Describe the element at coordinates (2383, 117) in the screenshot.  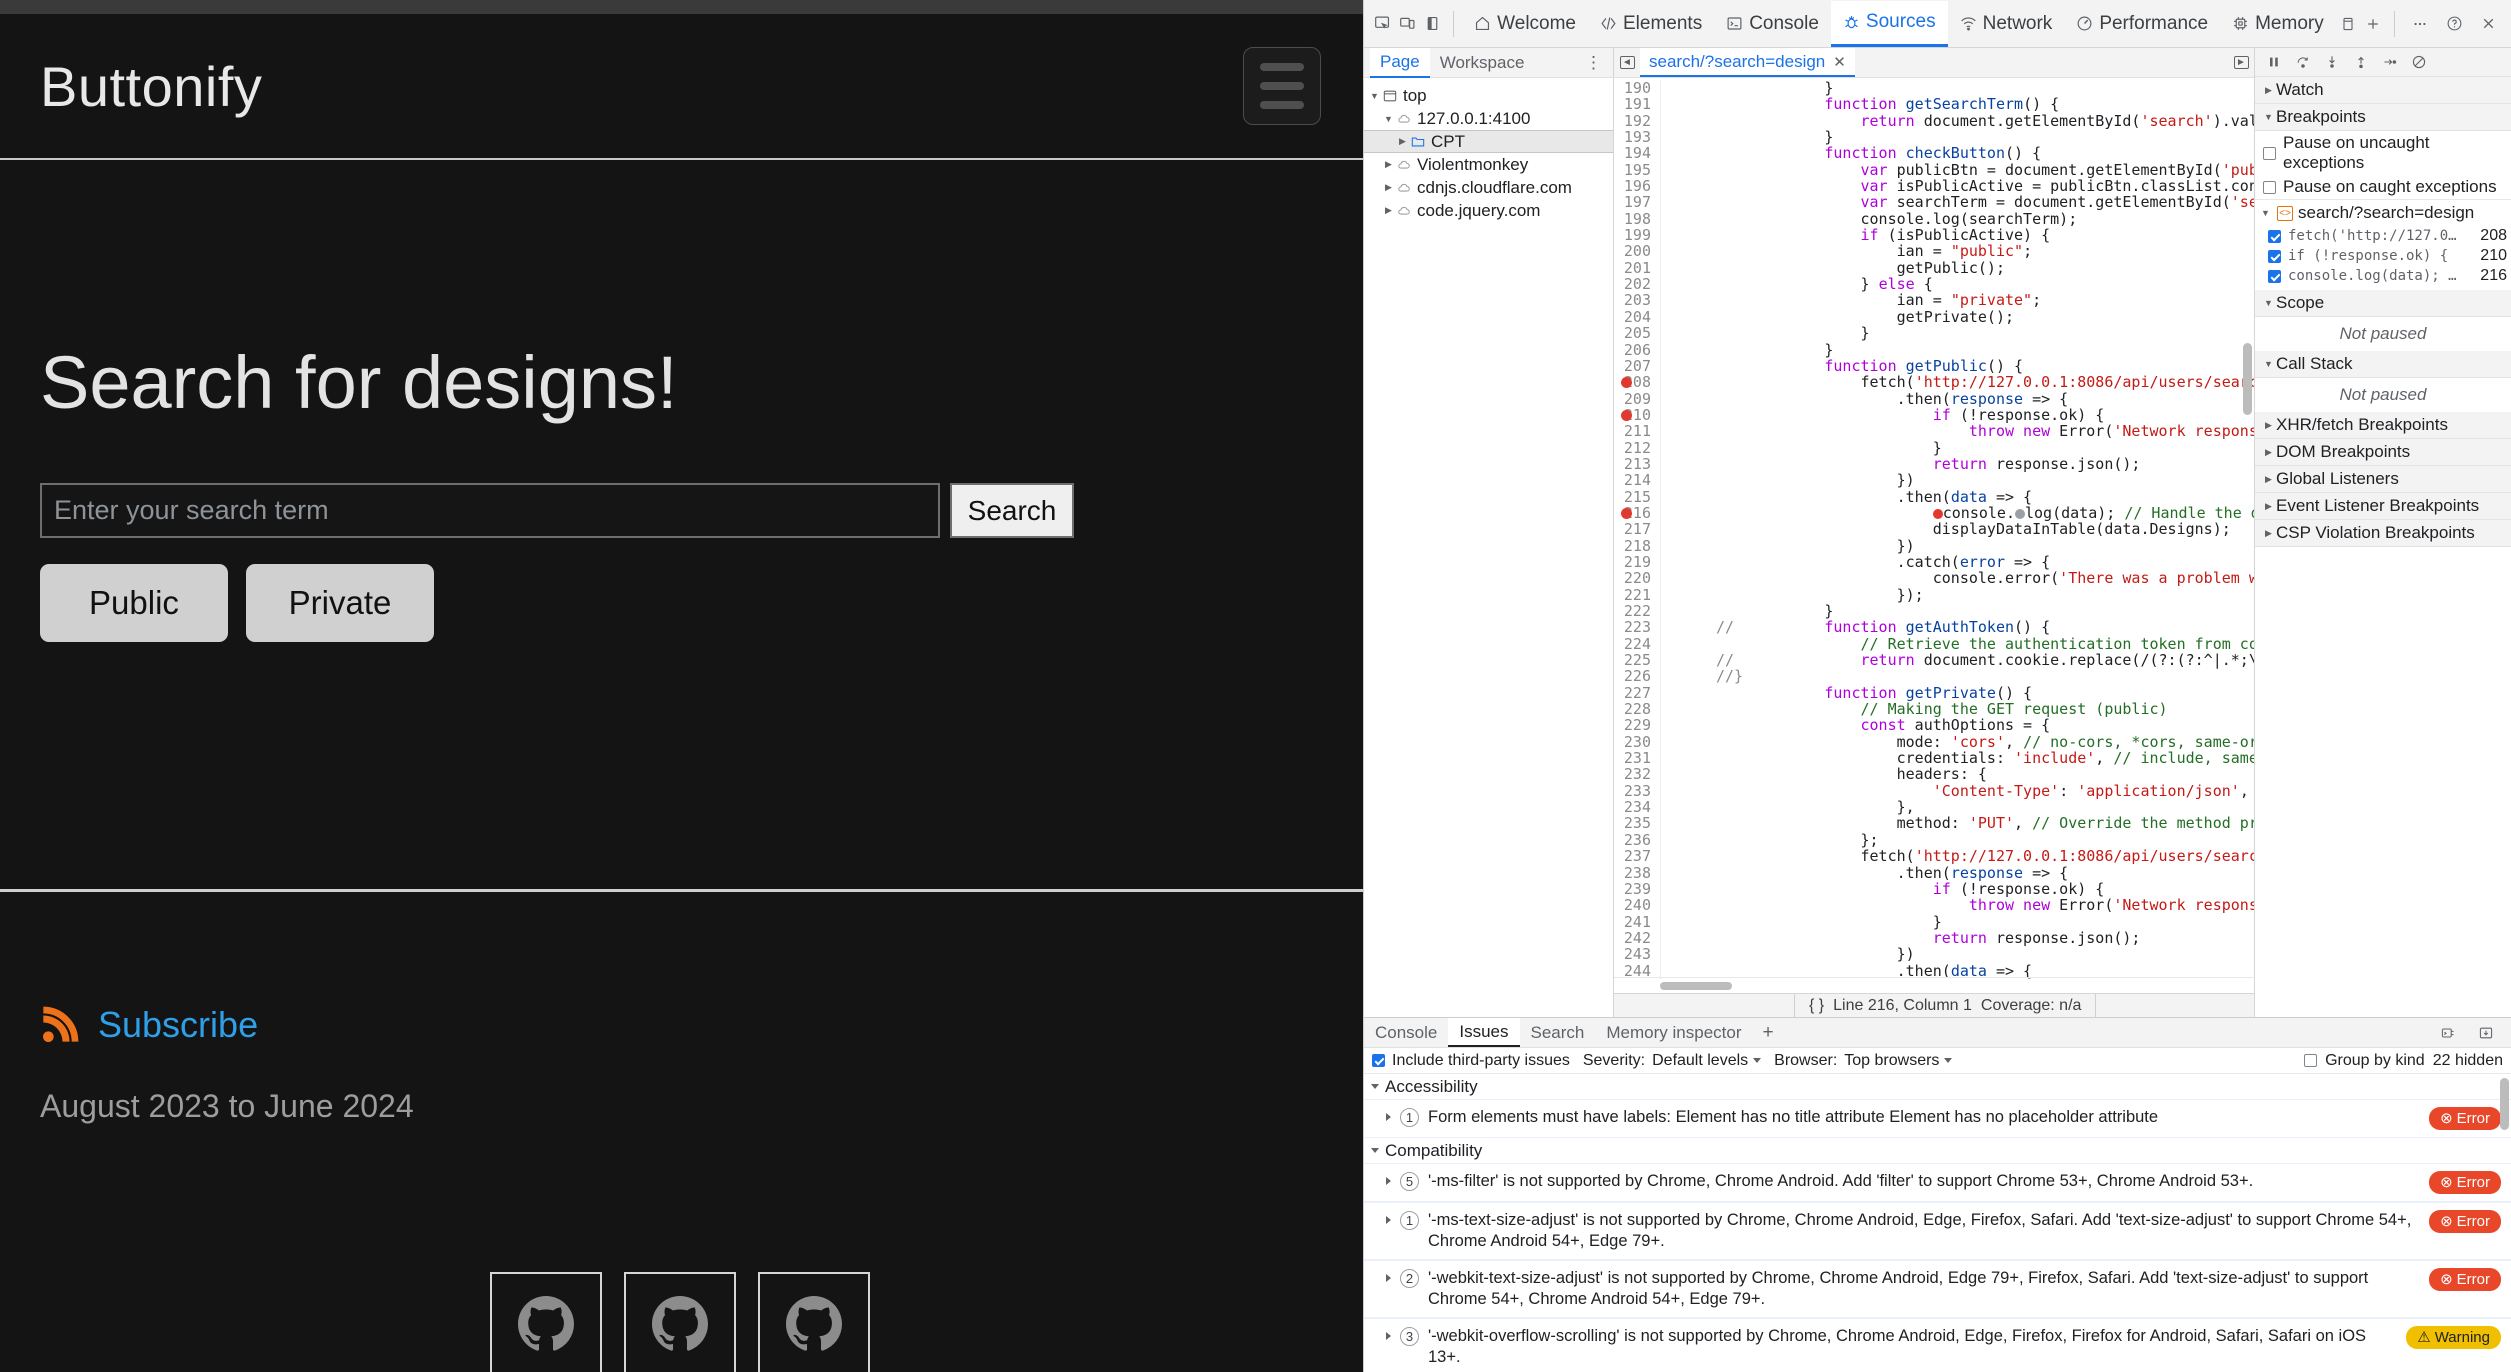
I see `section-breakpoints: ▼ Breakpoints` at that location.